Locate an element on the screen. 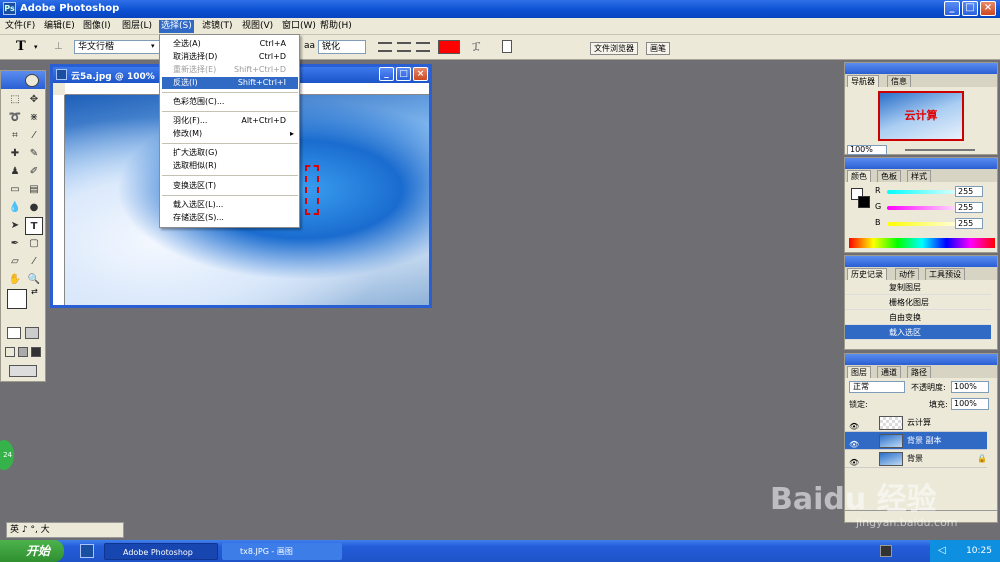 The image size is (1000, 562). layer-row: 👁 背景 🔒 is located at coordinates (916, 459).